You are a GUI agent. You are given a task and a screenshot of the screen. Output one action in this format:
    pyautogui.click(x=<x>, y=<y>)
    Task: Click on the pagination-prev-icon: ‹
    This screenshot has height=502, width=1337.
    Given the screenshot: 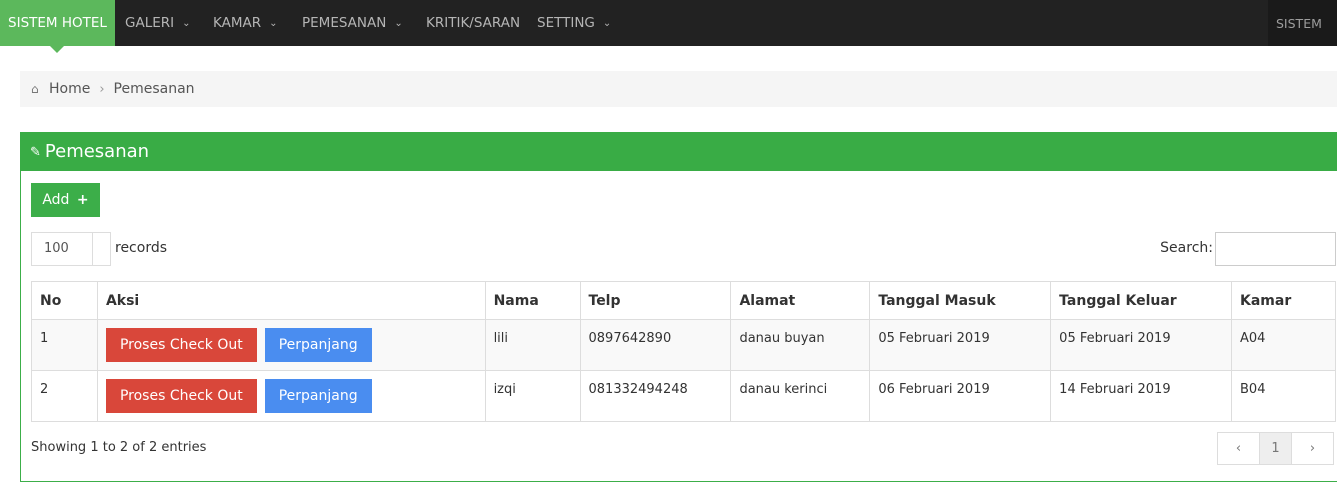 What is the action you would take?
    pyautogui.click(x=1238, y=448)
    